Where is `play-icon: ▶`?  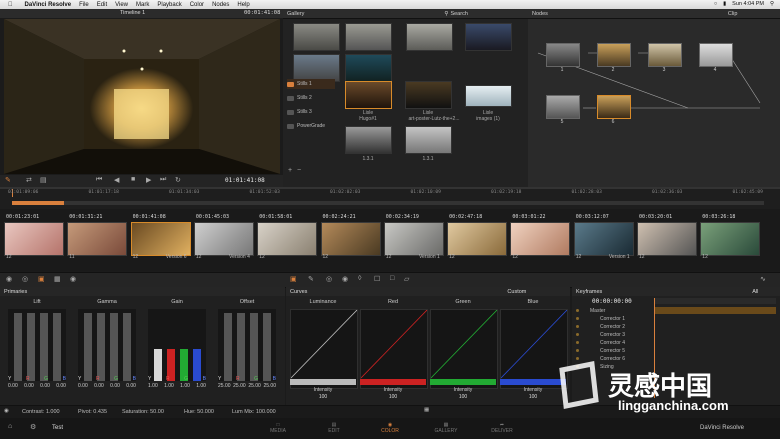 play-icon: ▶ is located at coordinates (148, 180).